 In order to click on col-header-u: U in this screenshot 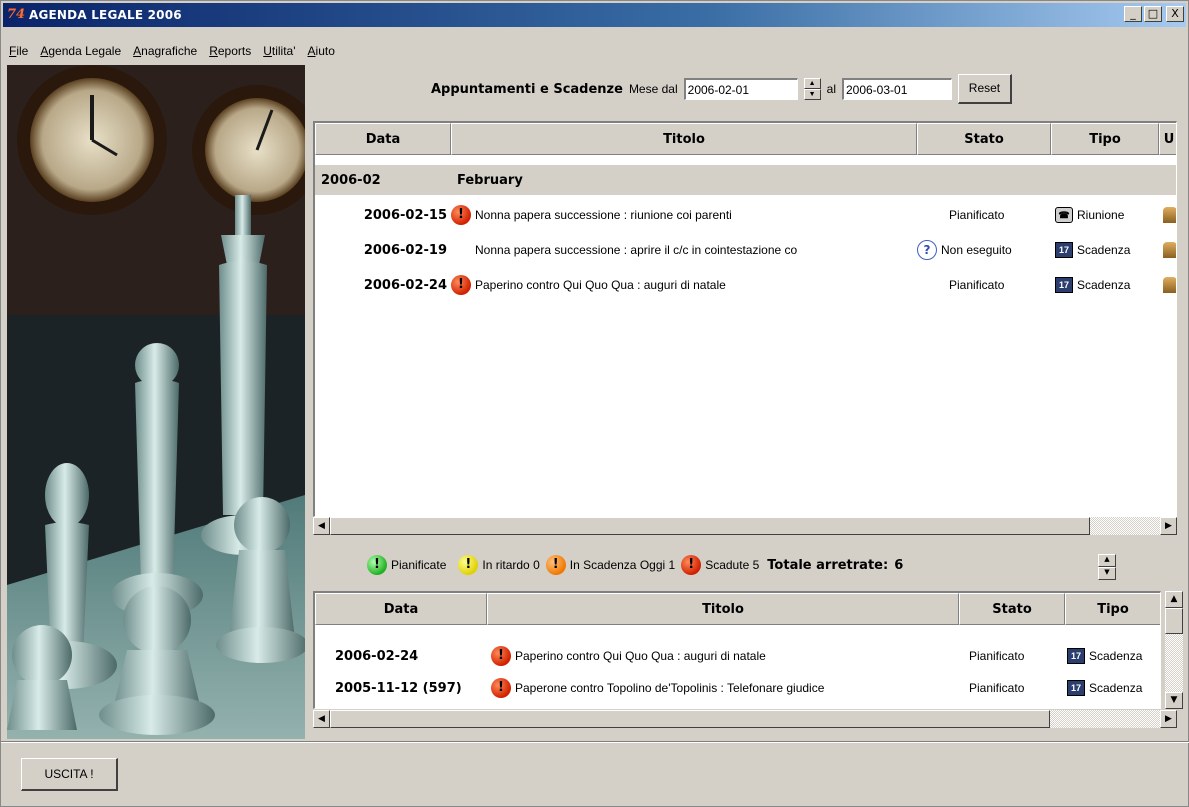, I will do `click(1167, 139)`.